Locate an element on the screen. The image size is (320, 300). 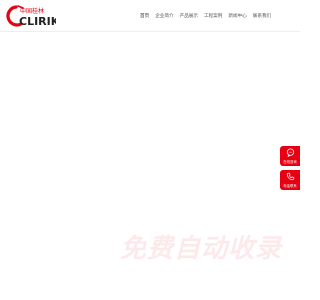
online-consult-widget: 在线咨询 is located at coordinates (290, 156).